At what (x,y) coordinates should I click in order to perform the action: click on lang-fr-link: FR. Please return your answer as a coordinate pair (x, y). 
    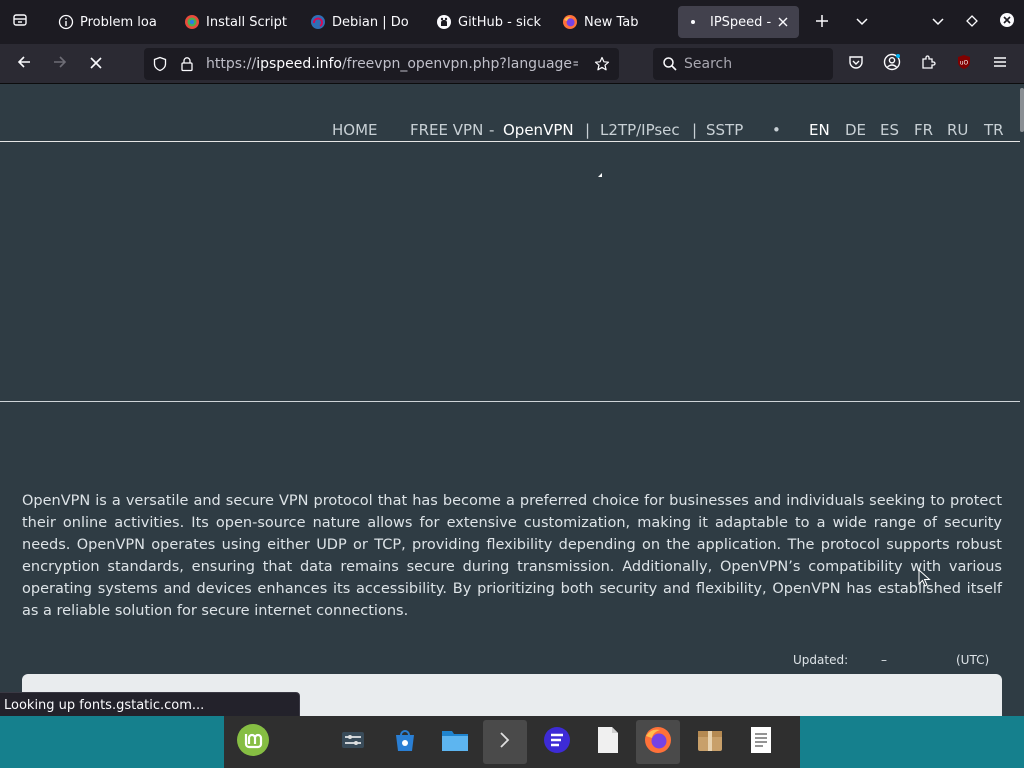
    Looking at the image, I should click on (923, 130).